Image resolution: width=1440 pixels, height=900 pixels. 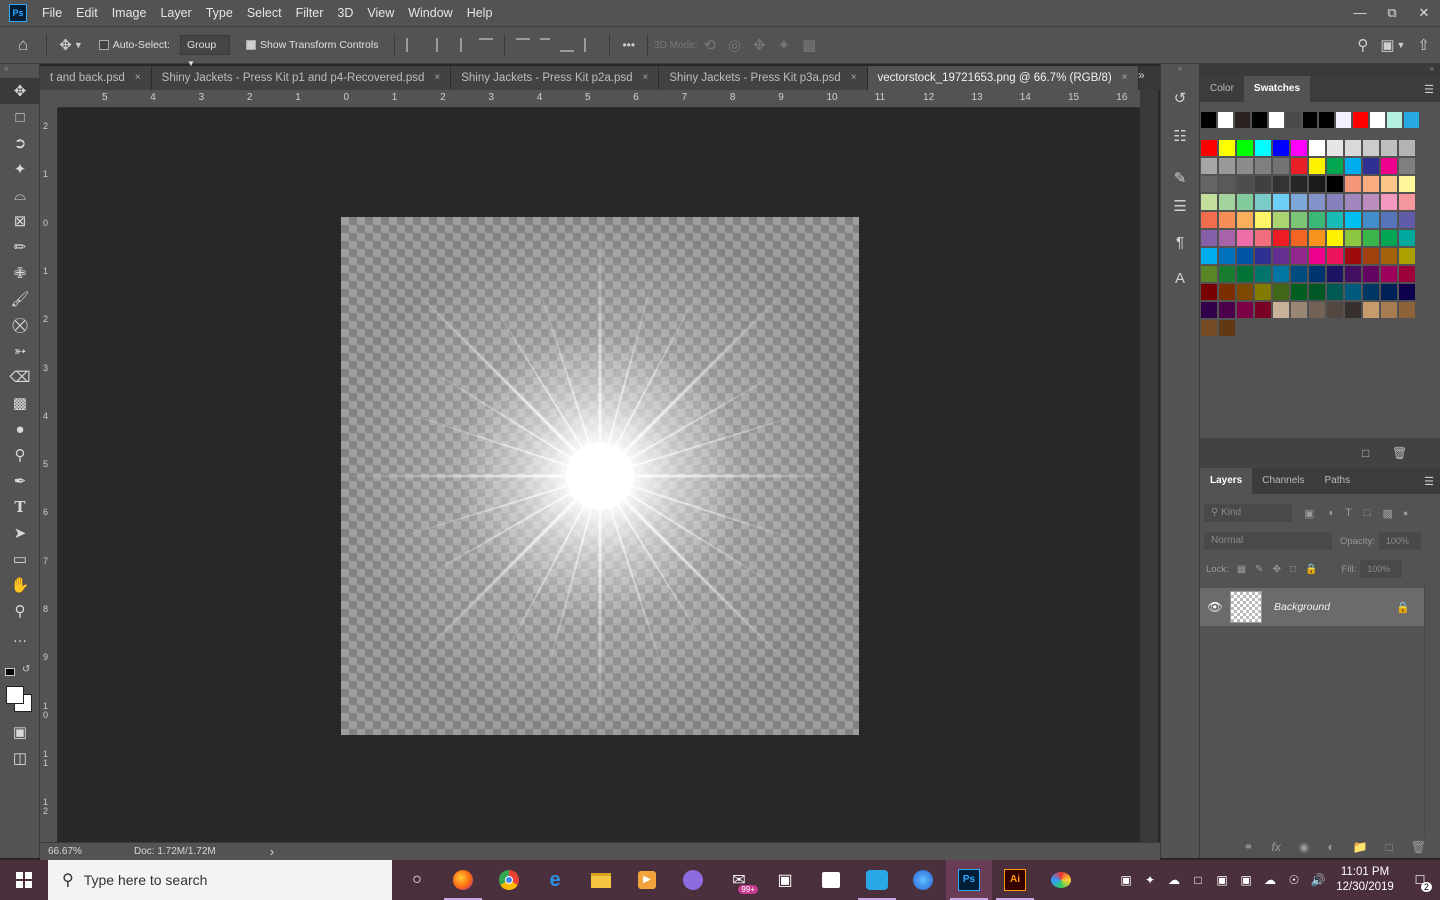 I want to click on lock-transparent-icon: ▦, so click(x=1241, y=569).